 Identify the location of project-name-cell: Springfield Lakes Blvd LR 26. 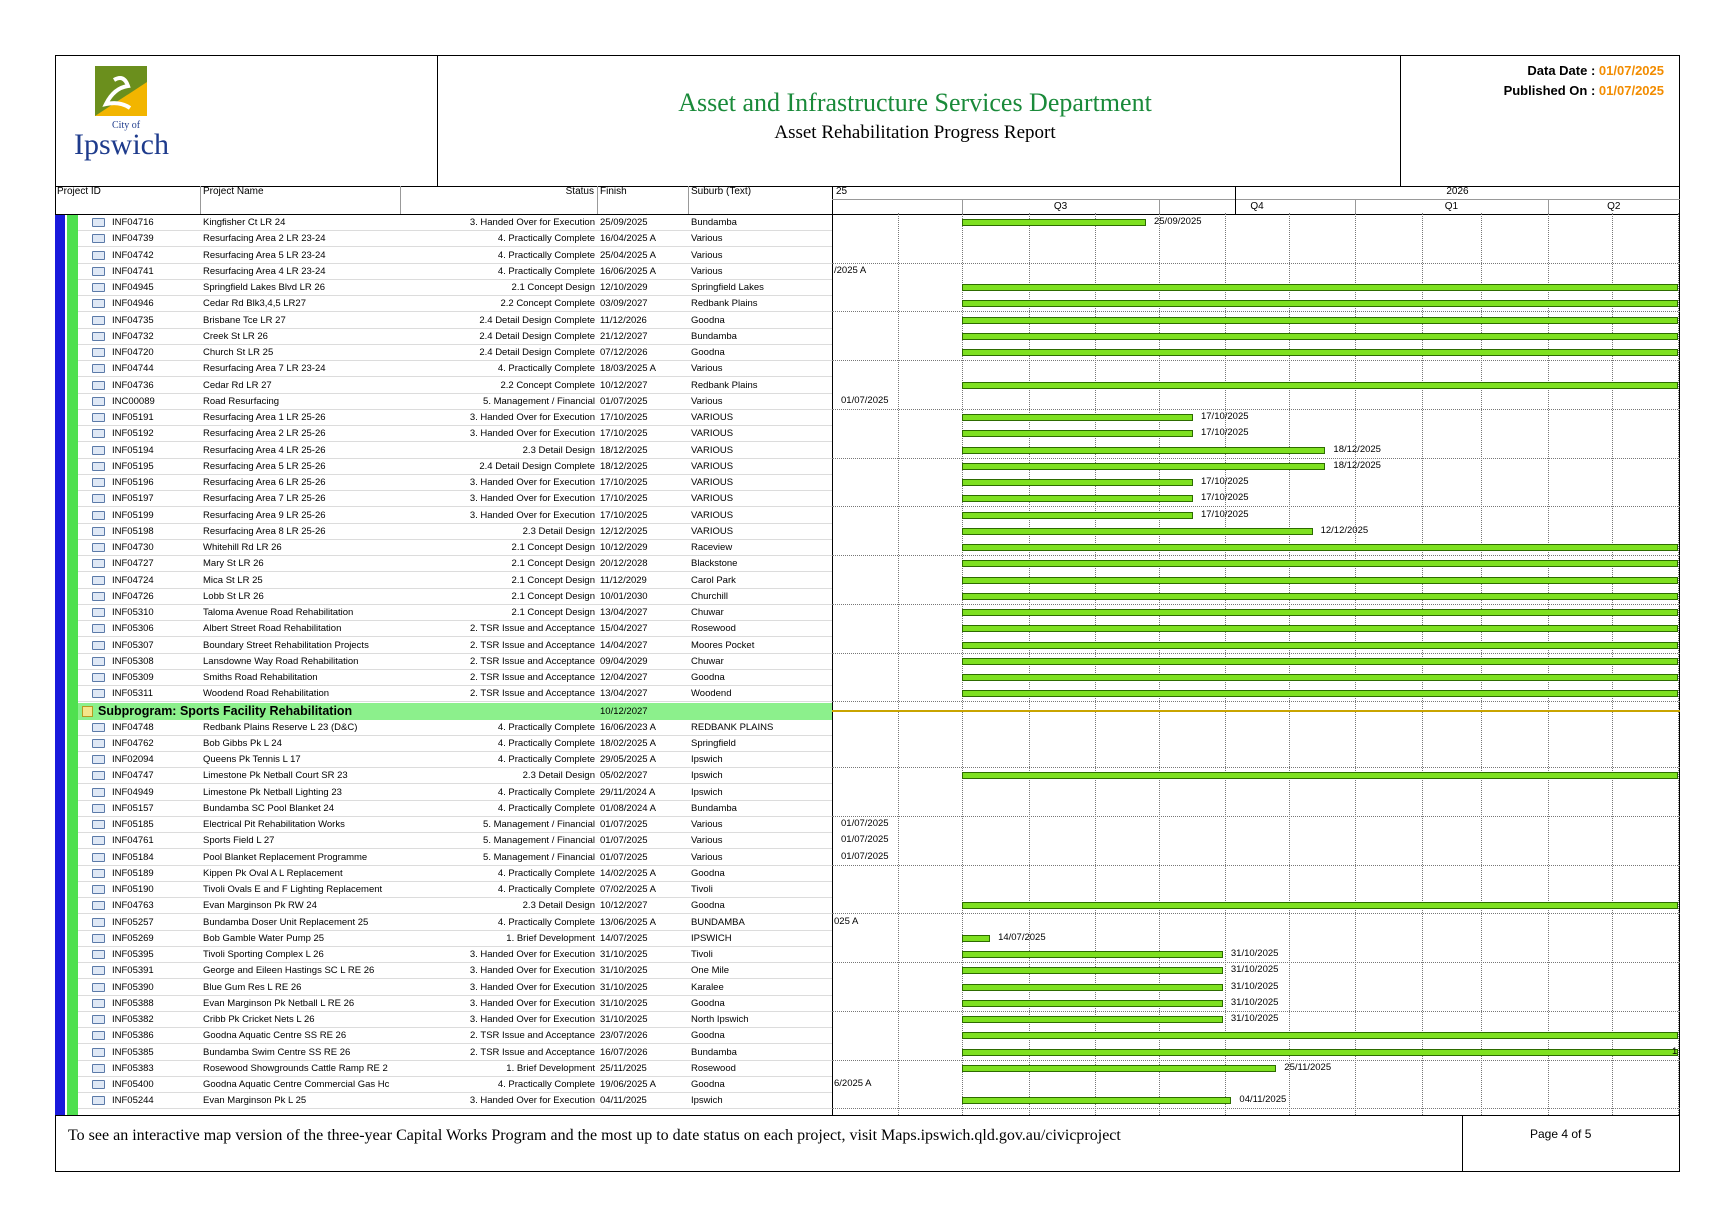
(264, 287).